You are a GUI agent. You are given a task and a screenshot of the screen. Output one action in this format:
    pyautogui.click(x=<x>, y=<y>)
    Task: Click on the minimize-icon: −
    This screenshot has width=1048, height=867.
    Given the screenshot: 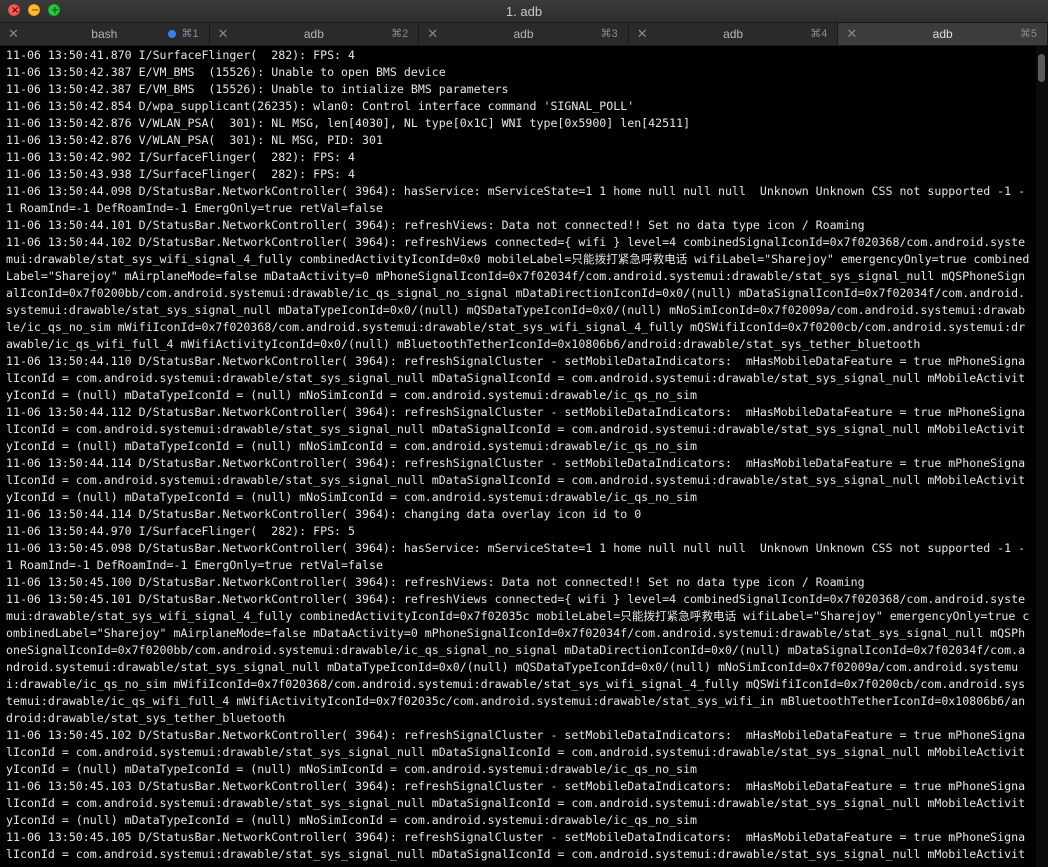 What is the action you would take?
    pyautogui.click(x=35, y=10)
    